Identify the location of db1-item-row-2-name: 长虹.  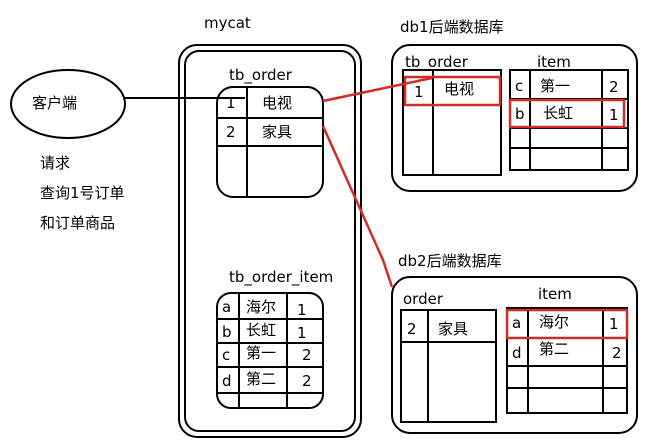
(558, 113).